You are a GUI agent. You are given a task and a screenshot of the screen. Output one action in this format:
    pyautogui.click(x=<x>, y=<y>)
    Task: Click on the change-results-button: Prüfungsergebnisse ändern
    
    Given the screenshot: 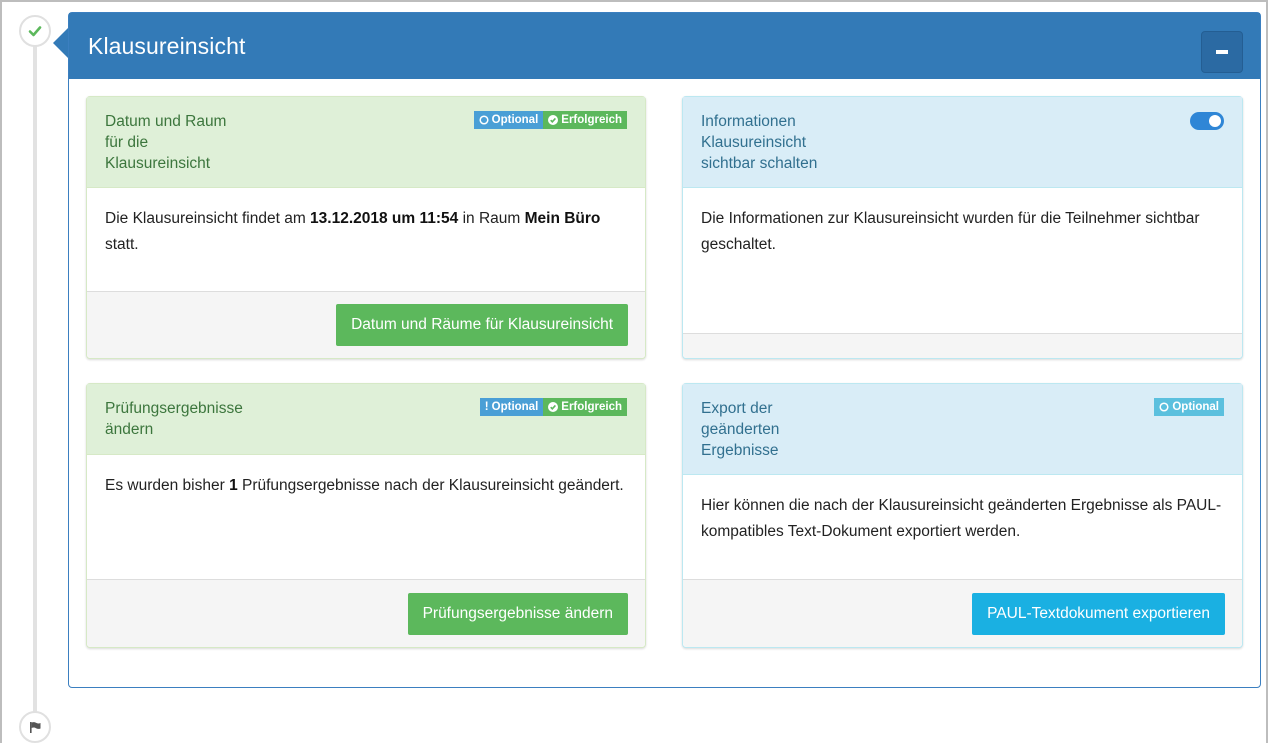 What is the action you would take?
    pyautogui.click(x=517, y=614)
    